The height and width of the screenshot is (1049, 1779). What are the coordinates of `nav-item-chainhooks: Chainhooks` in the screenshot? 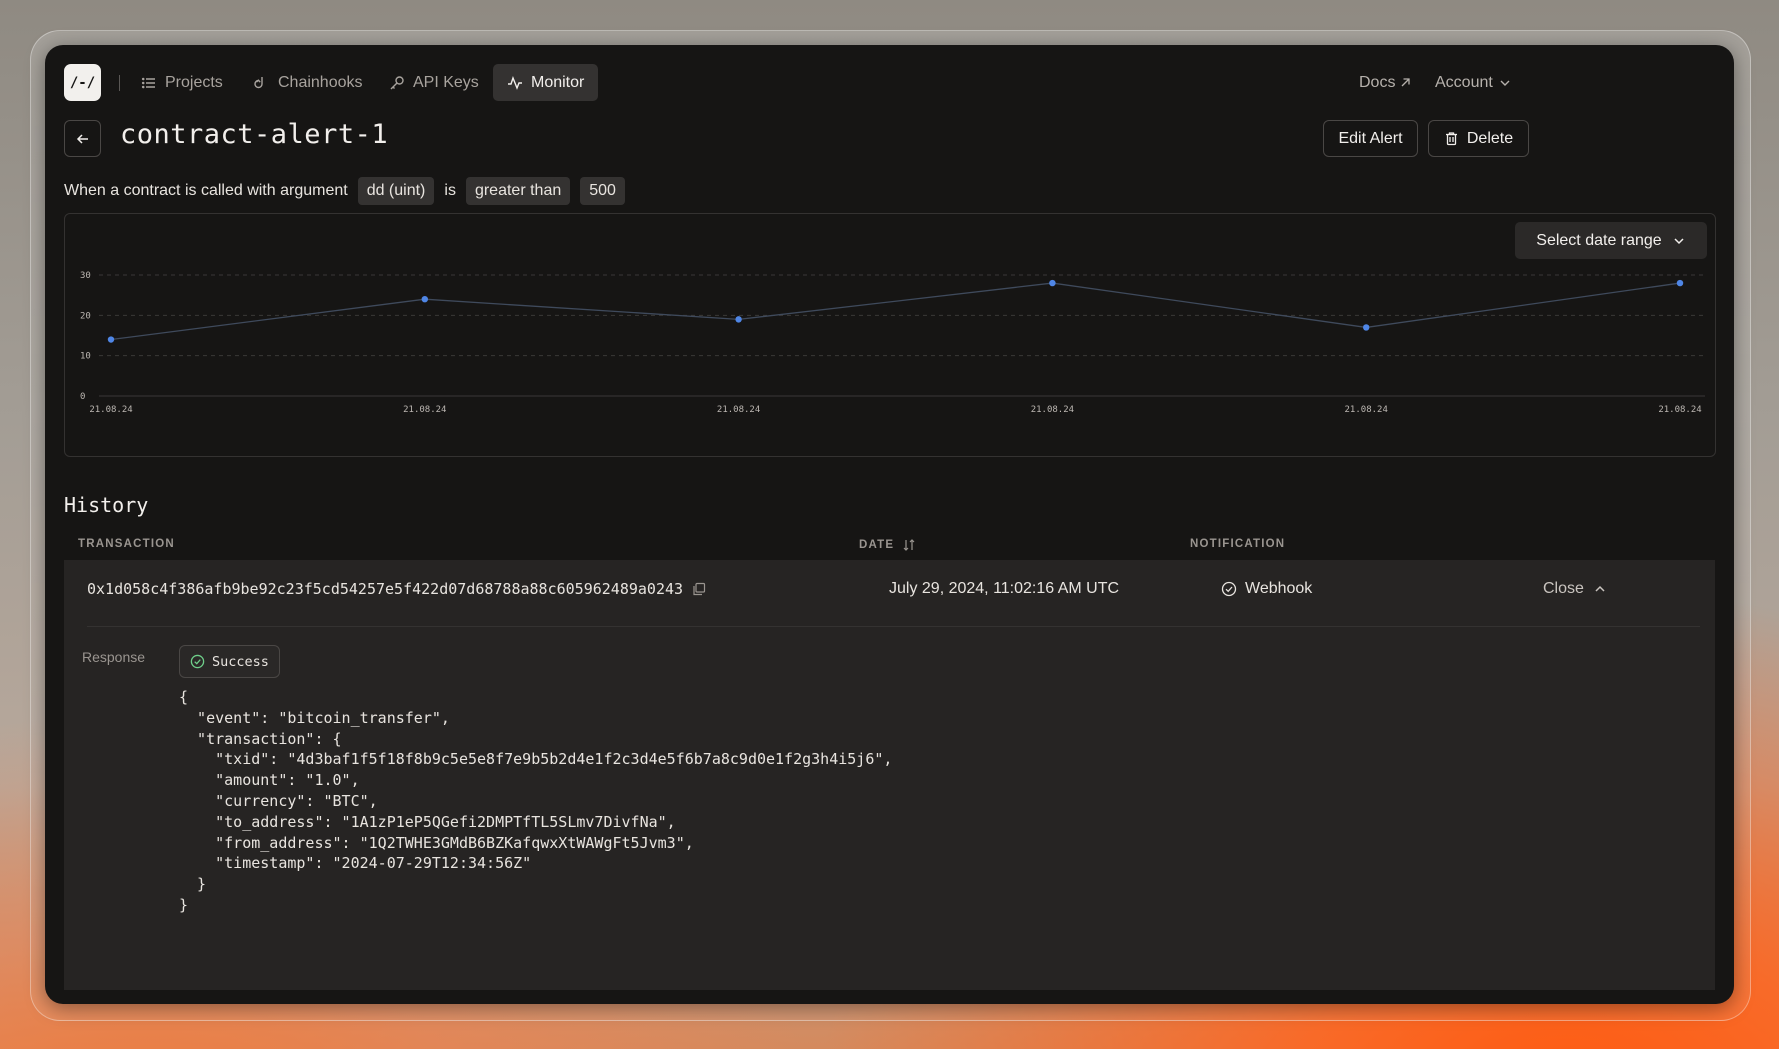 It's located at (308, 82).